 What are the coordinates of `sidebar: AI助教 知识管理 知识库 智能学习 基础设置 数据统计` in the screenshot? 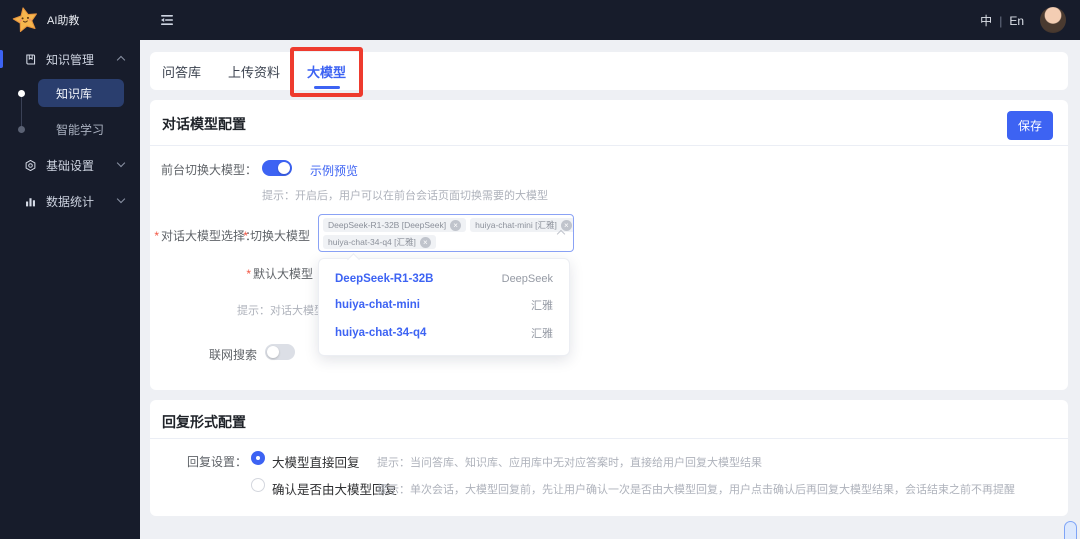 It's located at (70, 269).